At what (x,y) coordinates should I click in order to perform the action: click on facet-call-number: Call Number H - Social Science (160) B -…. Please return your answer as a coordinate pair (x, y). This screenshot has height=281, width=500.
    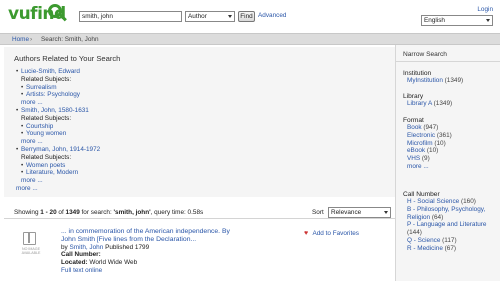
    Looking at the image, I should click on (451, 222).